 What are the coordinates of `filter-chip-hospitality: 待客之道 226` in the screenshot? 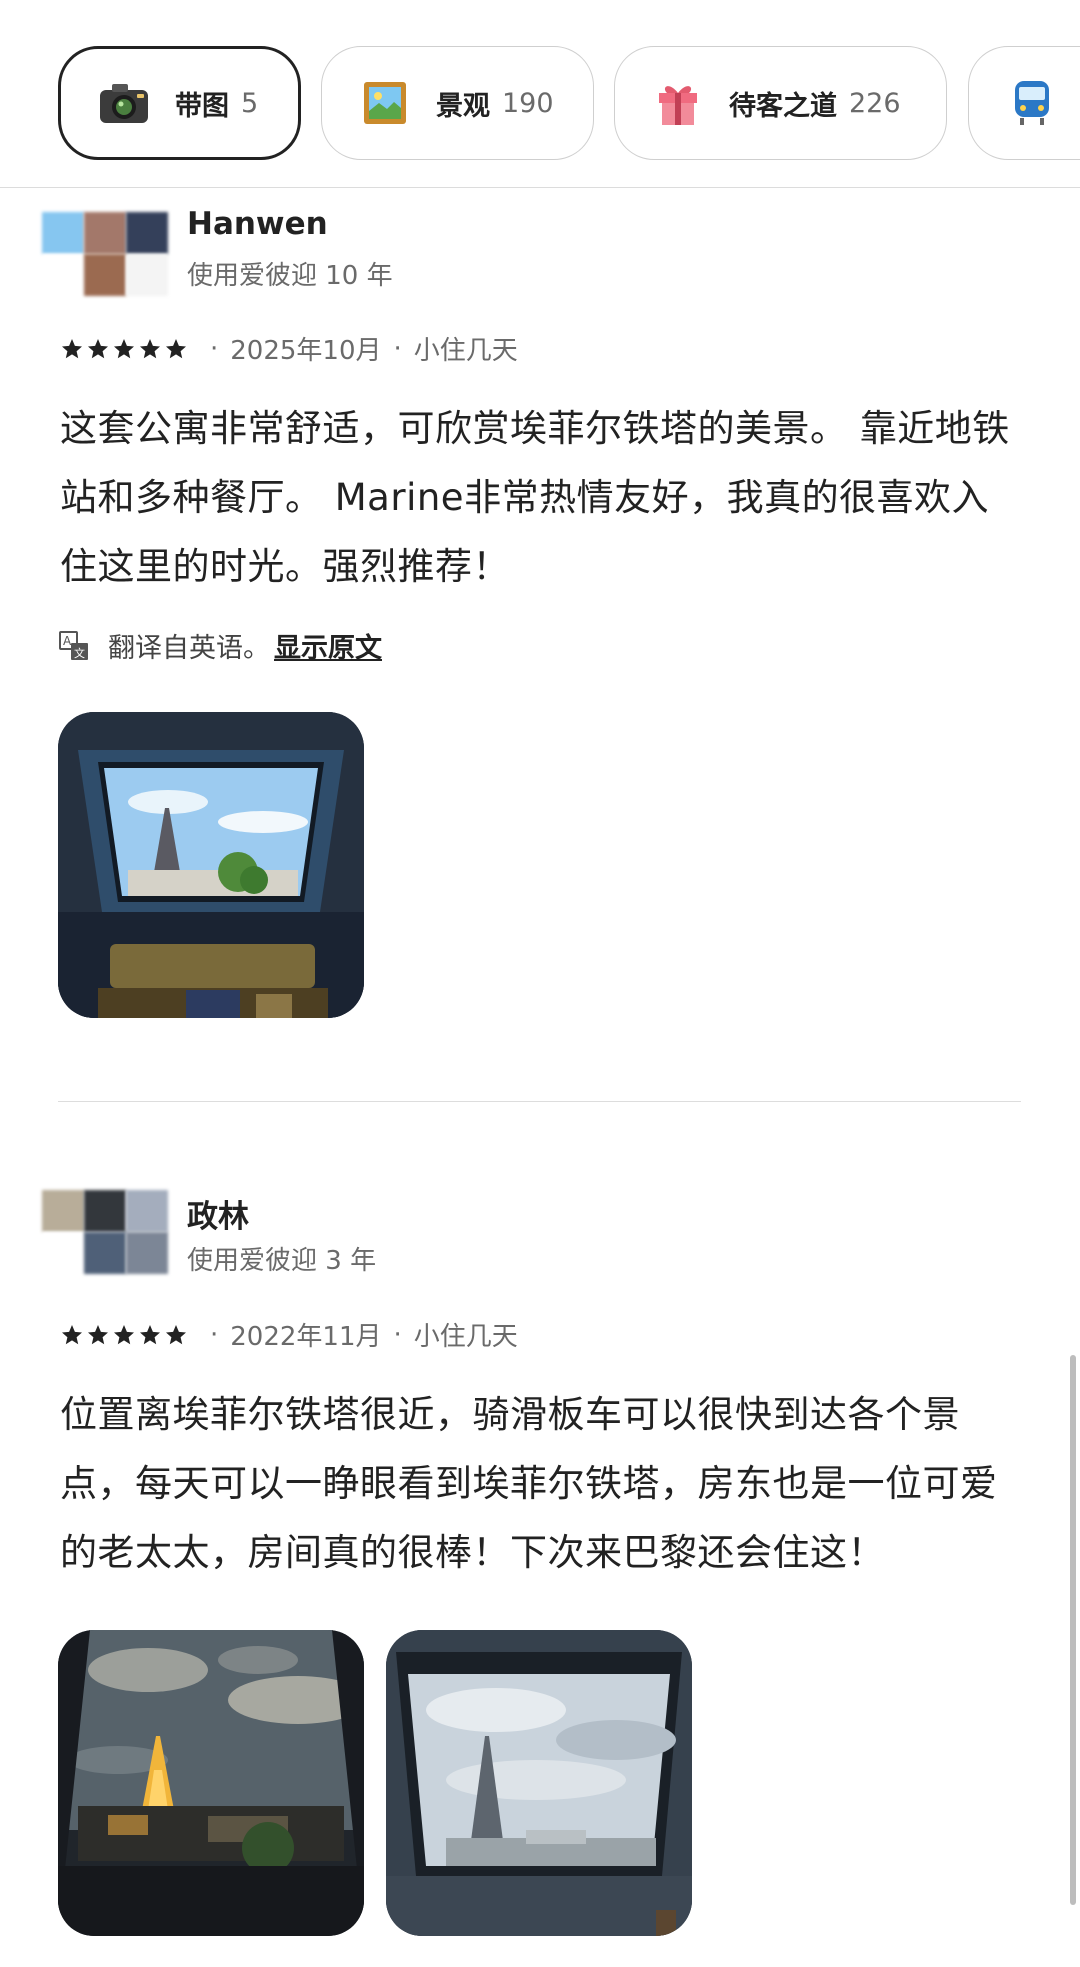 It's located at (780, 103).